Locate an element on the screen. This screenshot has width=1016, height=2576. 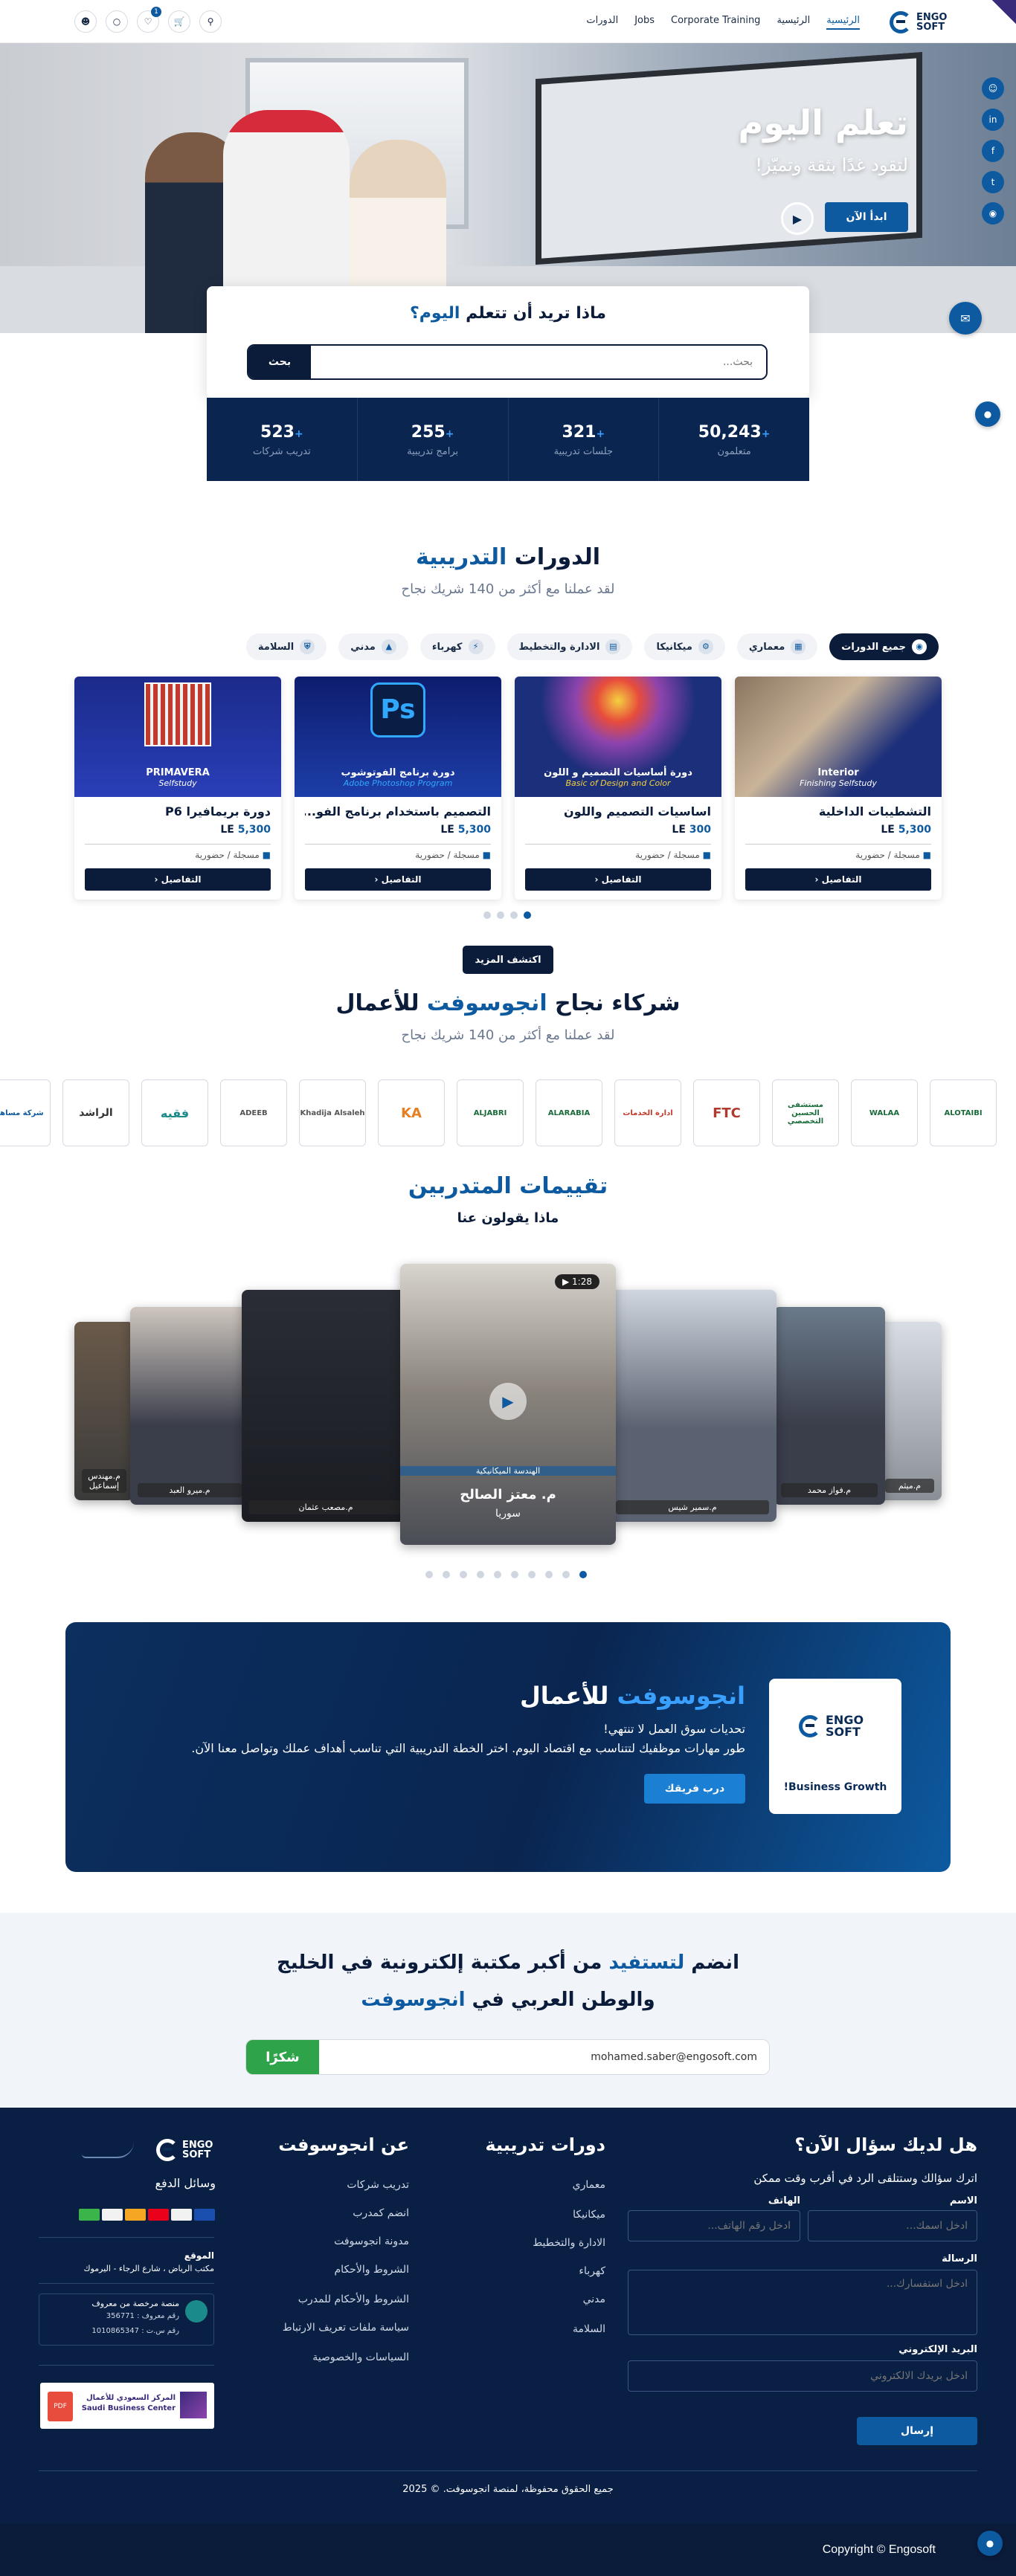
review-video: م.ميرو العبد is located at coordinates (190, 1406).